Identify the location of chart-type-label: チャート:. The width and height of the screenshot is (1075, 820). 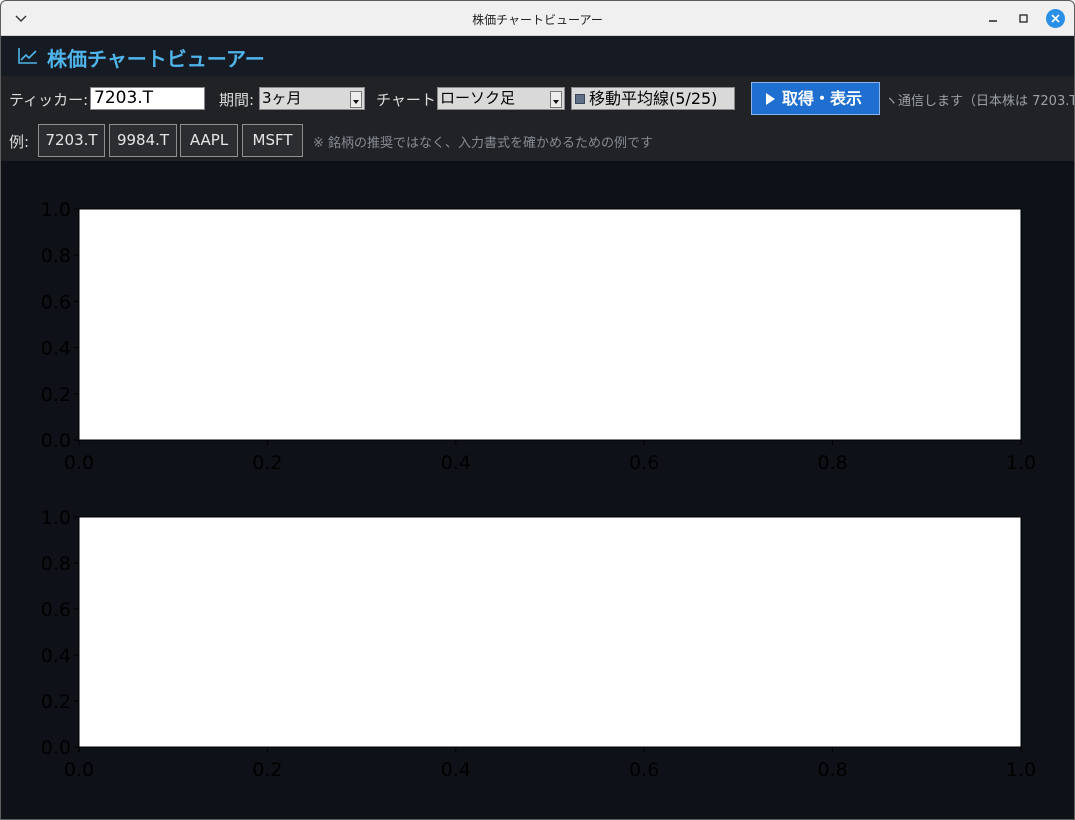
(408, 100).